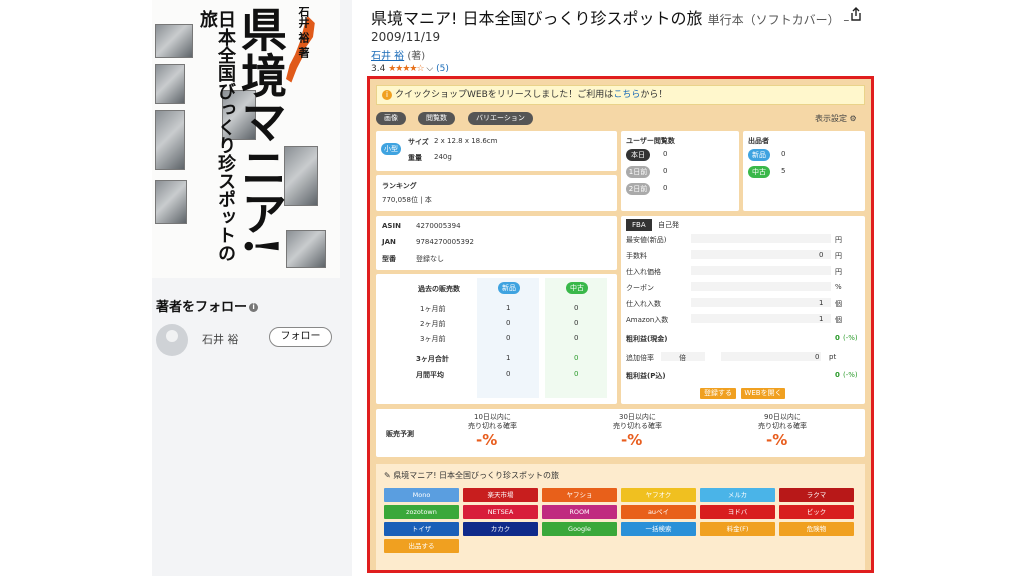 The width and height of the screenshot is (1024, 576). I want to click on register-button: 登録する, so click(718, 393).